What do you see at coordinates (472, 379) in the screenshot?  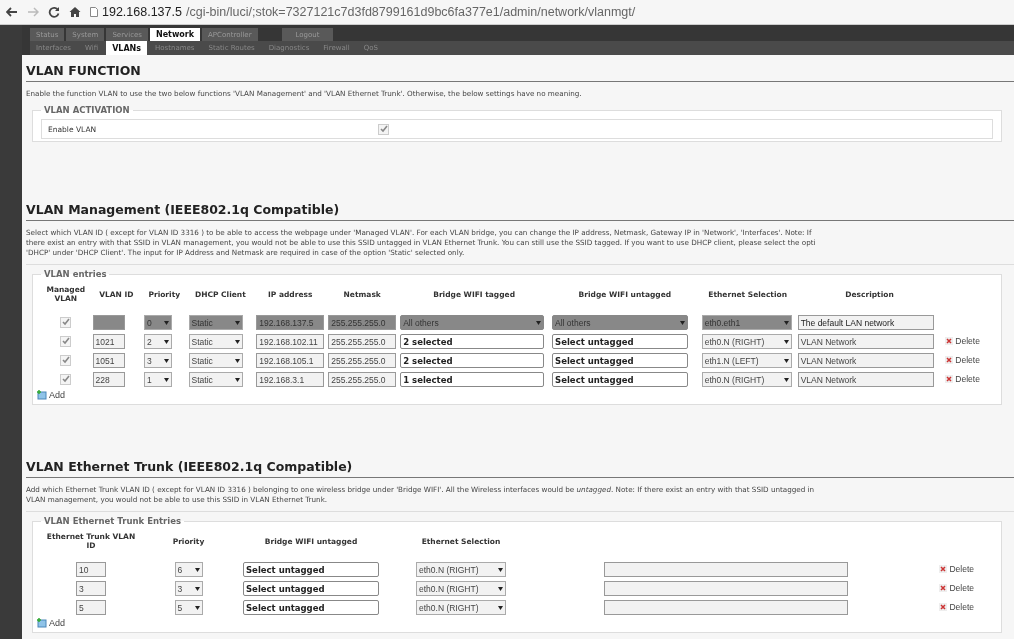 I see `tagged-multiselect: 1 selected` at bounding box center [472, 379].